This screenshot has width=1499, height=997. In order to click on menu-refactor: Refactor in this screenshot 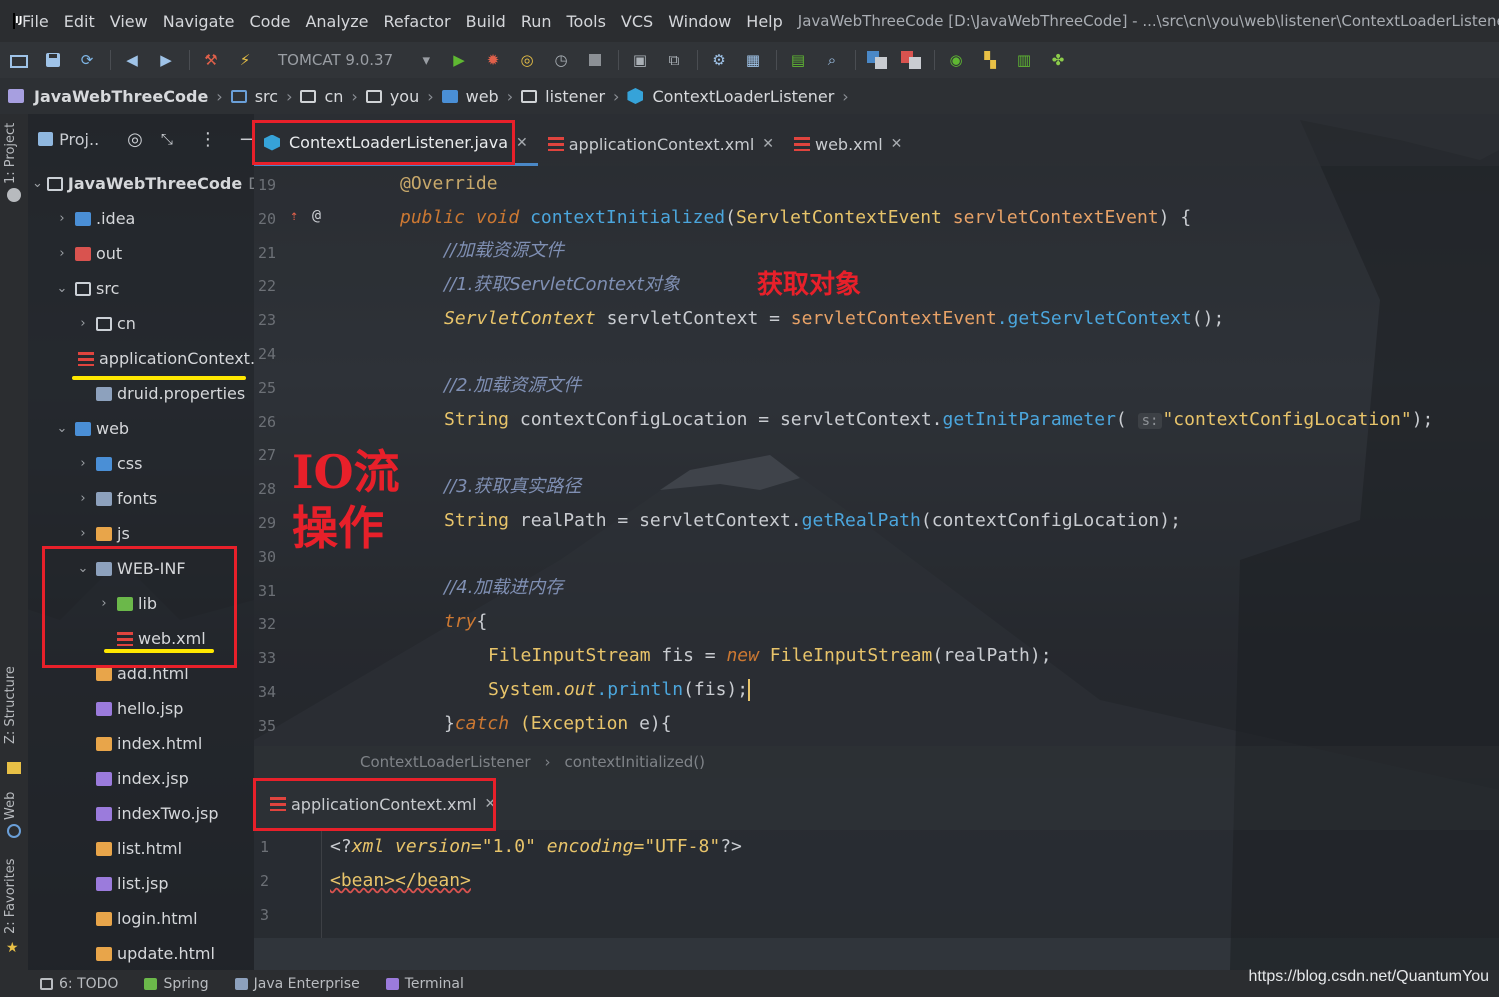, I will do `click(417, 21)`.